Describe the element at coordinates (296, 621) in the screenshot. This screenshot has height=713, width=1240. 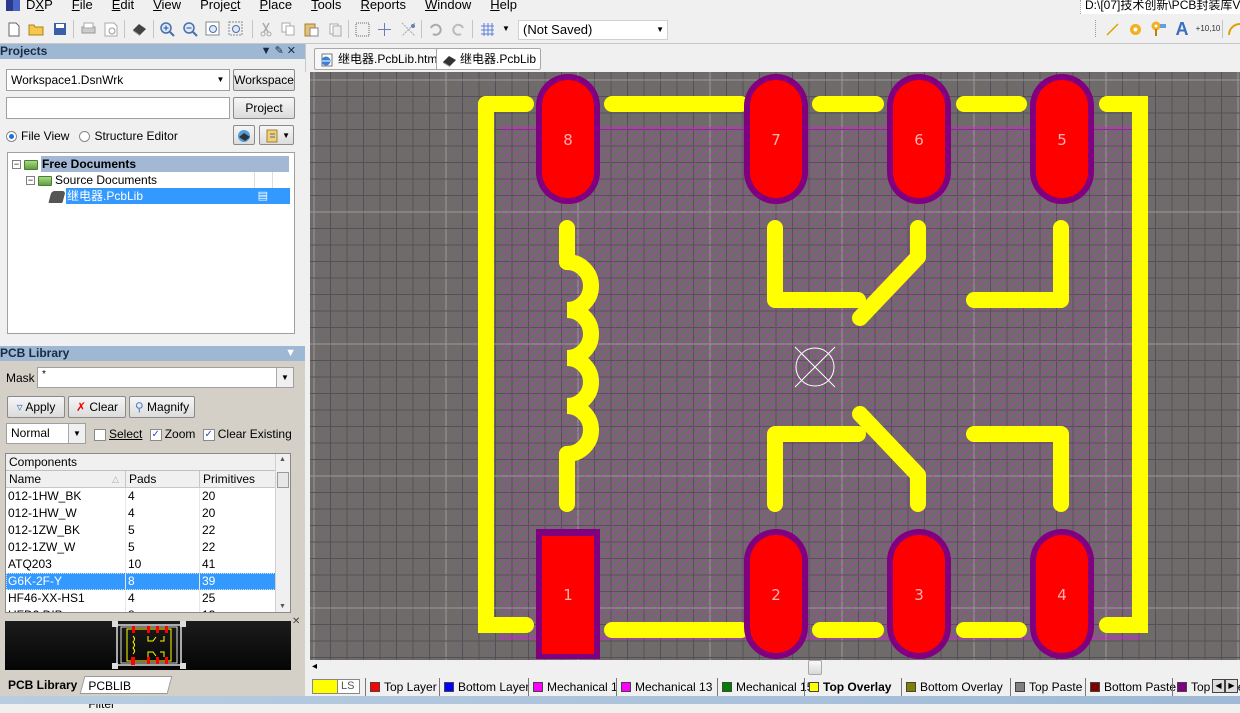
I see `collapse-preview-icon: ✕` at that location.